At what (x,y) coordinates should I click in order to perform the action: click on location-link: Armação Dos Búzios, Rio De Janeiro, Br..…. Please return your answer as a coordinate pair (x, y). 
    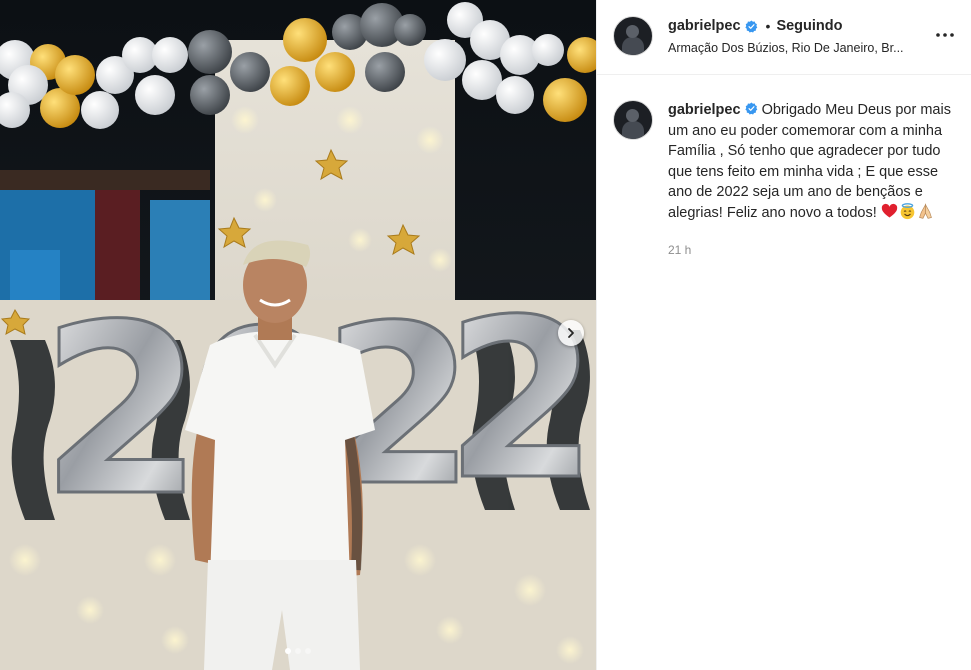
    Looking at the image, I should click on (792, 48).